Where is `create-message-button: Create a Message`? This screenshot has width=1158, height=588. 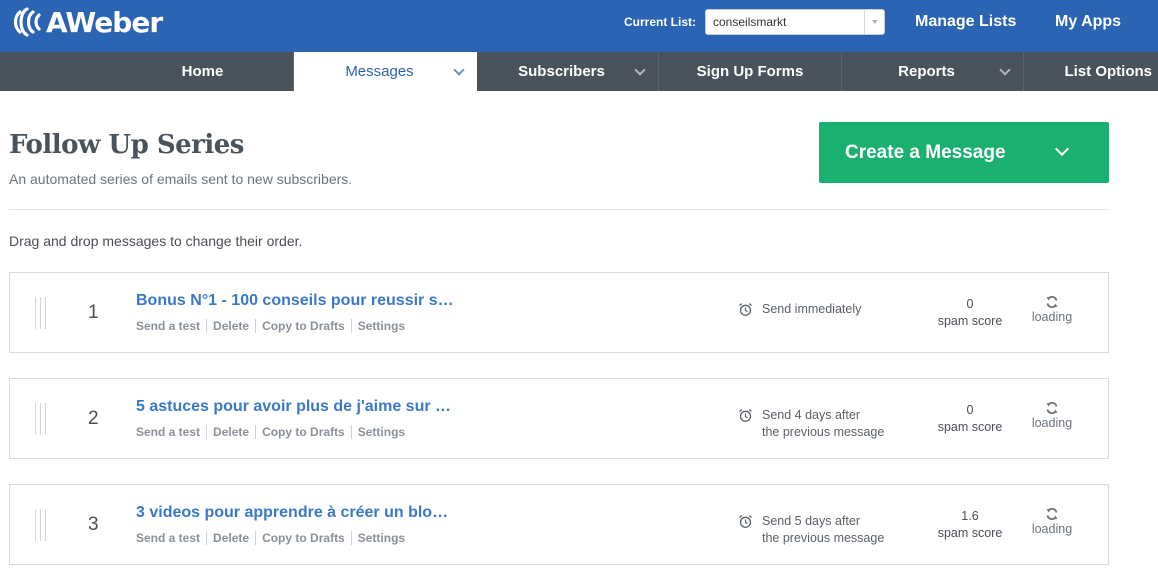 create-message-button: Create a Message is located at coordinates (964, 152).